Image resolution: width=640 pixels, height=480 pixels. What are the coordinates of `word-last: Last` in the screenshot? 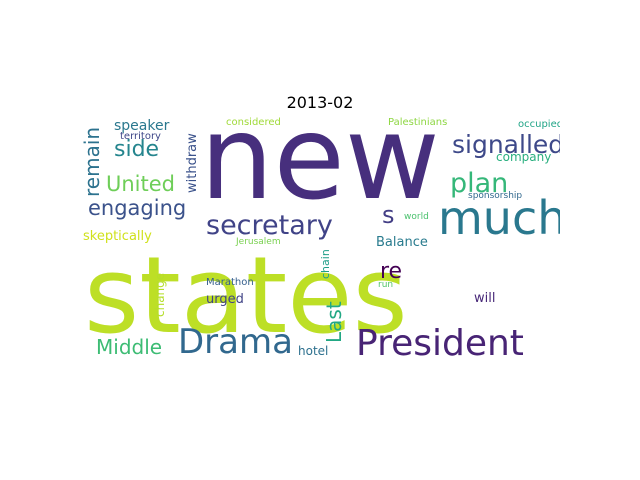 It's located at (334, 322).